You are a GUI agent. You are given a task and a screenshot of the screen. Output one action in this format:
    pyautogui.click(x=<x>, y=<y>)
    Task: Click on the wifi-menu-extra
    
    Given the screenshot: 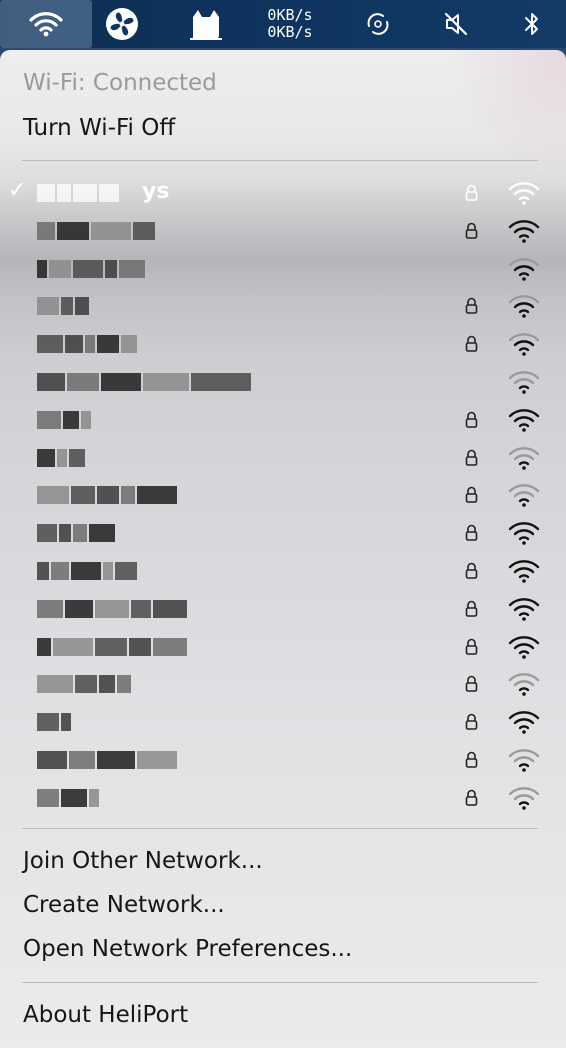 What is the action you would take?
    pyautogui.click(x=46, y=24)
    